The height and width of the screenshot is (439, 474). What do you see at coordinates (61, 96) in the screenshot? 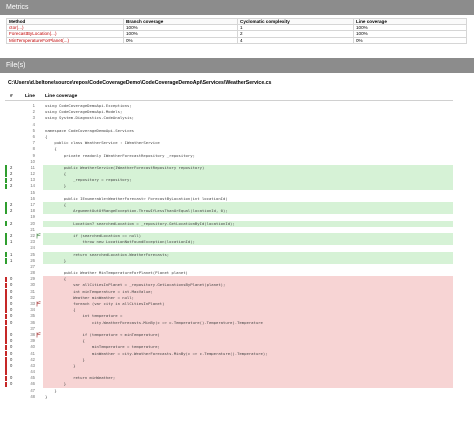
I see `column-header-line-coverage: Line coverage` at bounding box center [61, 96].